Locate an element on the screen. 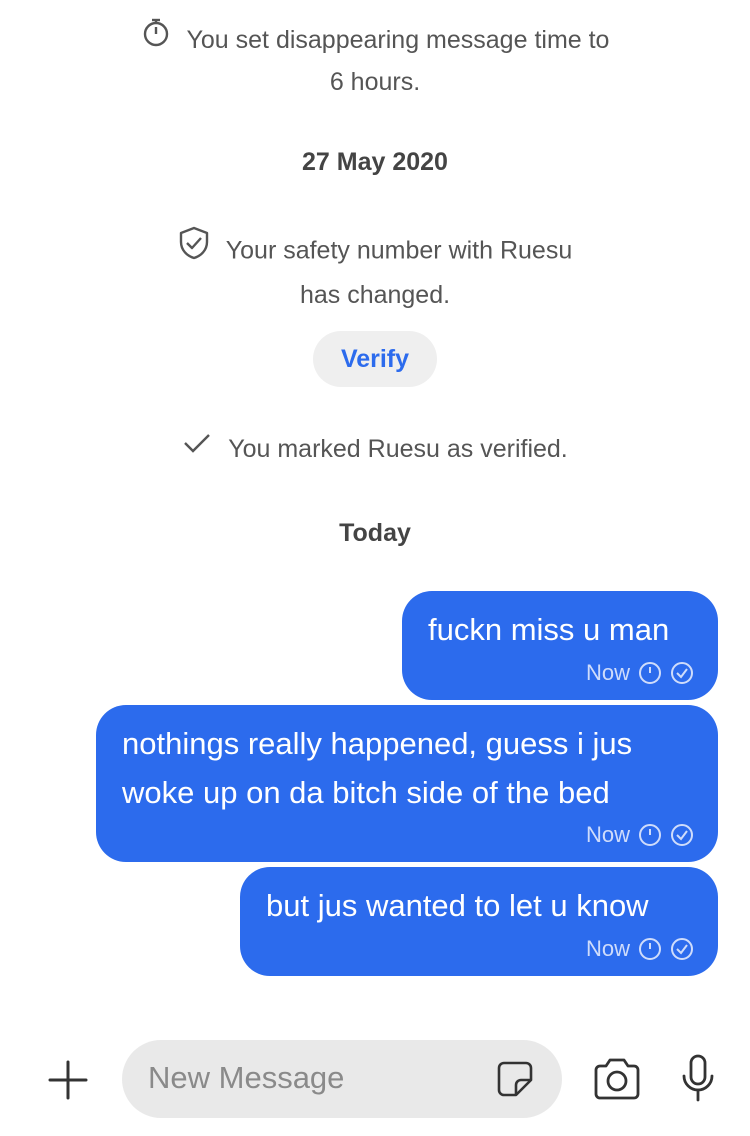  safety-notice-line-2: has changed. is located at coordinates (375, 295).